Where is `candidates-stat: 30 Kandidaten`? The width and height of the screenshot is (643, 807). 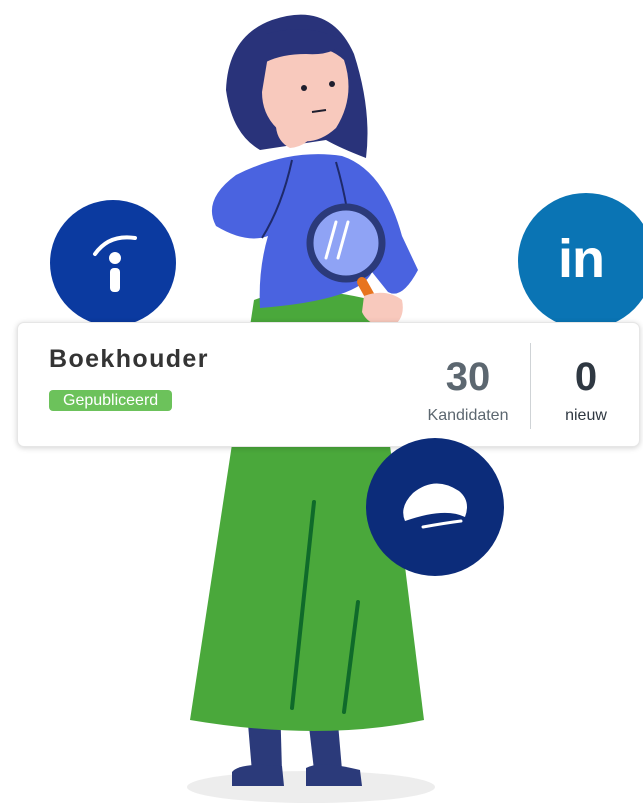
candidates-stat: 30 Kandidaten is located at coordinates (468, 389).